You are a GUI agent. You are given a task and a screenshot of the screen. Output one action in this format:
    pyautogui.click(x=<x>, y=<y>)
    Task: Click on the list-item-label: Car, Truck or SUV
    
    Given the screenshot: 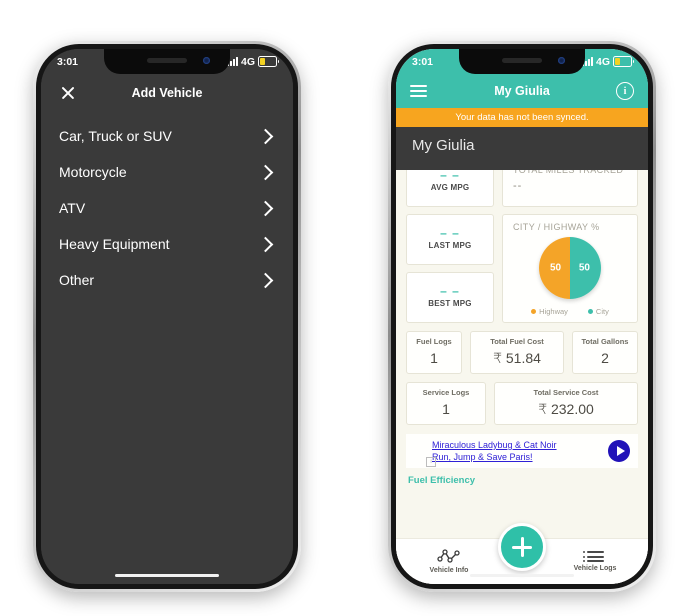 What is the action you would take?
    pyautogui.click(x=115, y=136)
    